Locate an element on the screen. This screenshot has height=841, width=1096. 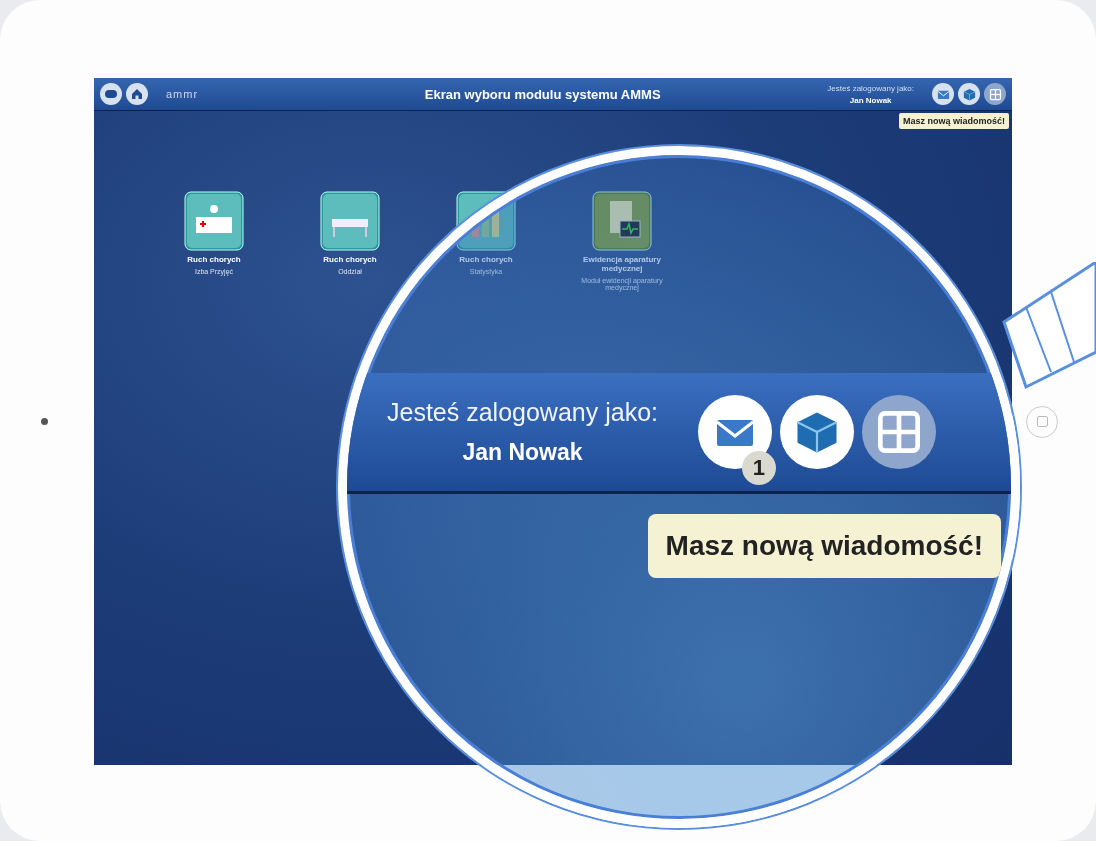
message-count-badge: 1 is located at coordinates (759, 468).